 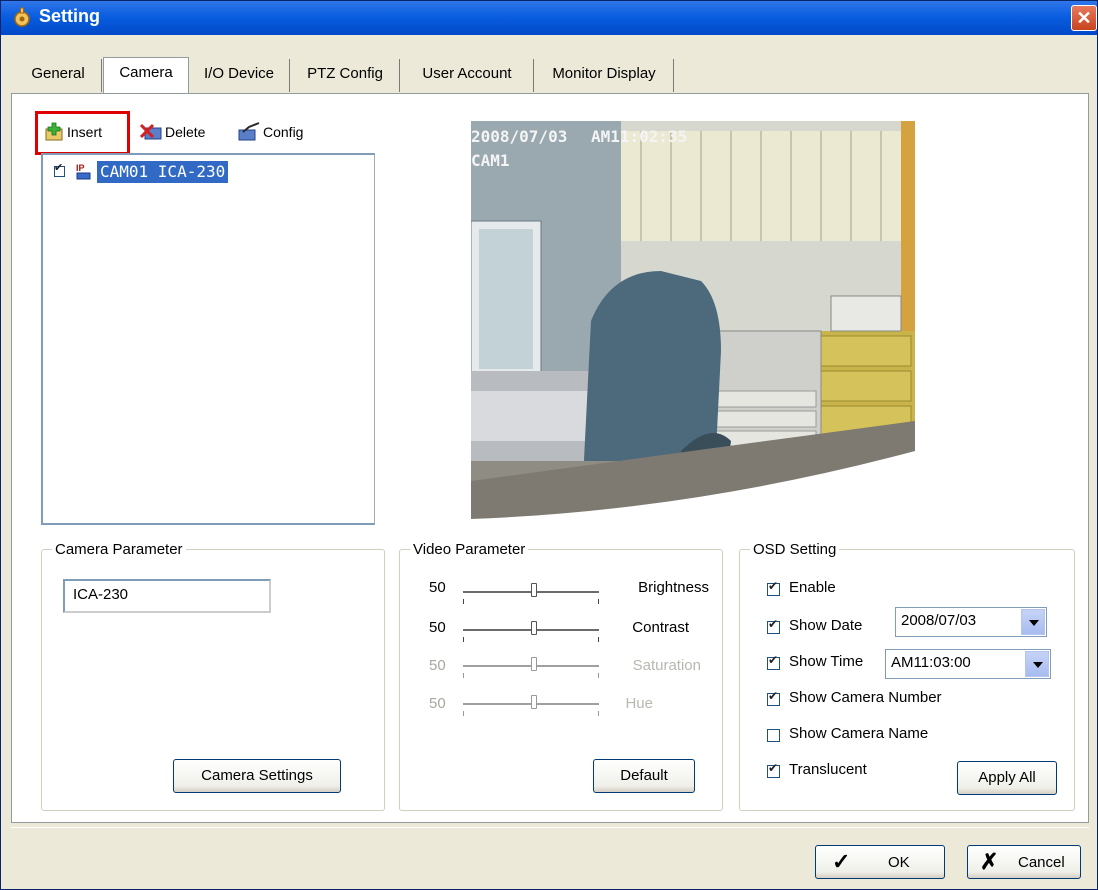 What do you see at coordinates (490, 160) in the screenshot?
I see `preview-osd-camera: CAM1` at bounding box center [490, 160].